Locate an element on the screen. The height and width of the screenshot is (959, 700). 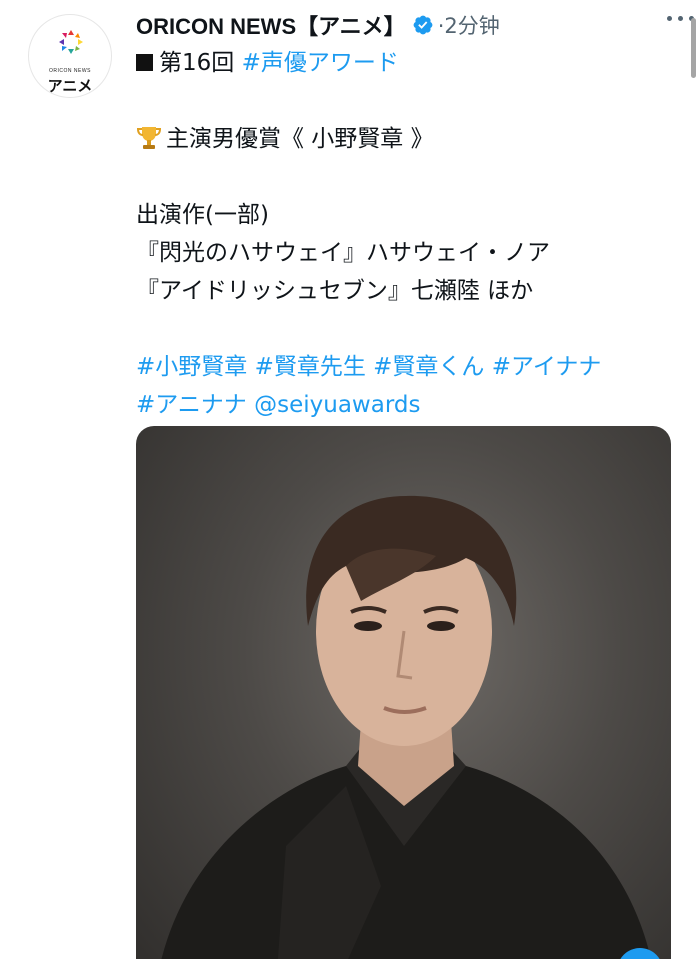
display-name: ORICON NEWS【アニメ】 is located at coordinates (271, 25).